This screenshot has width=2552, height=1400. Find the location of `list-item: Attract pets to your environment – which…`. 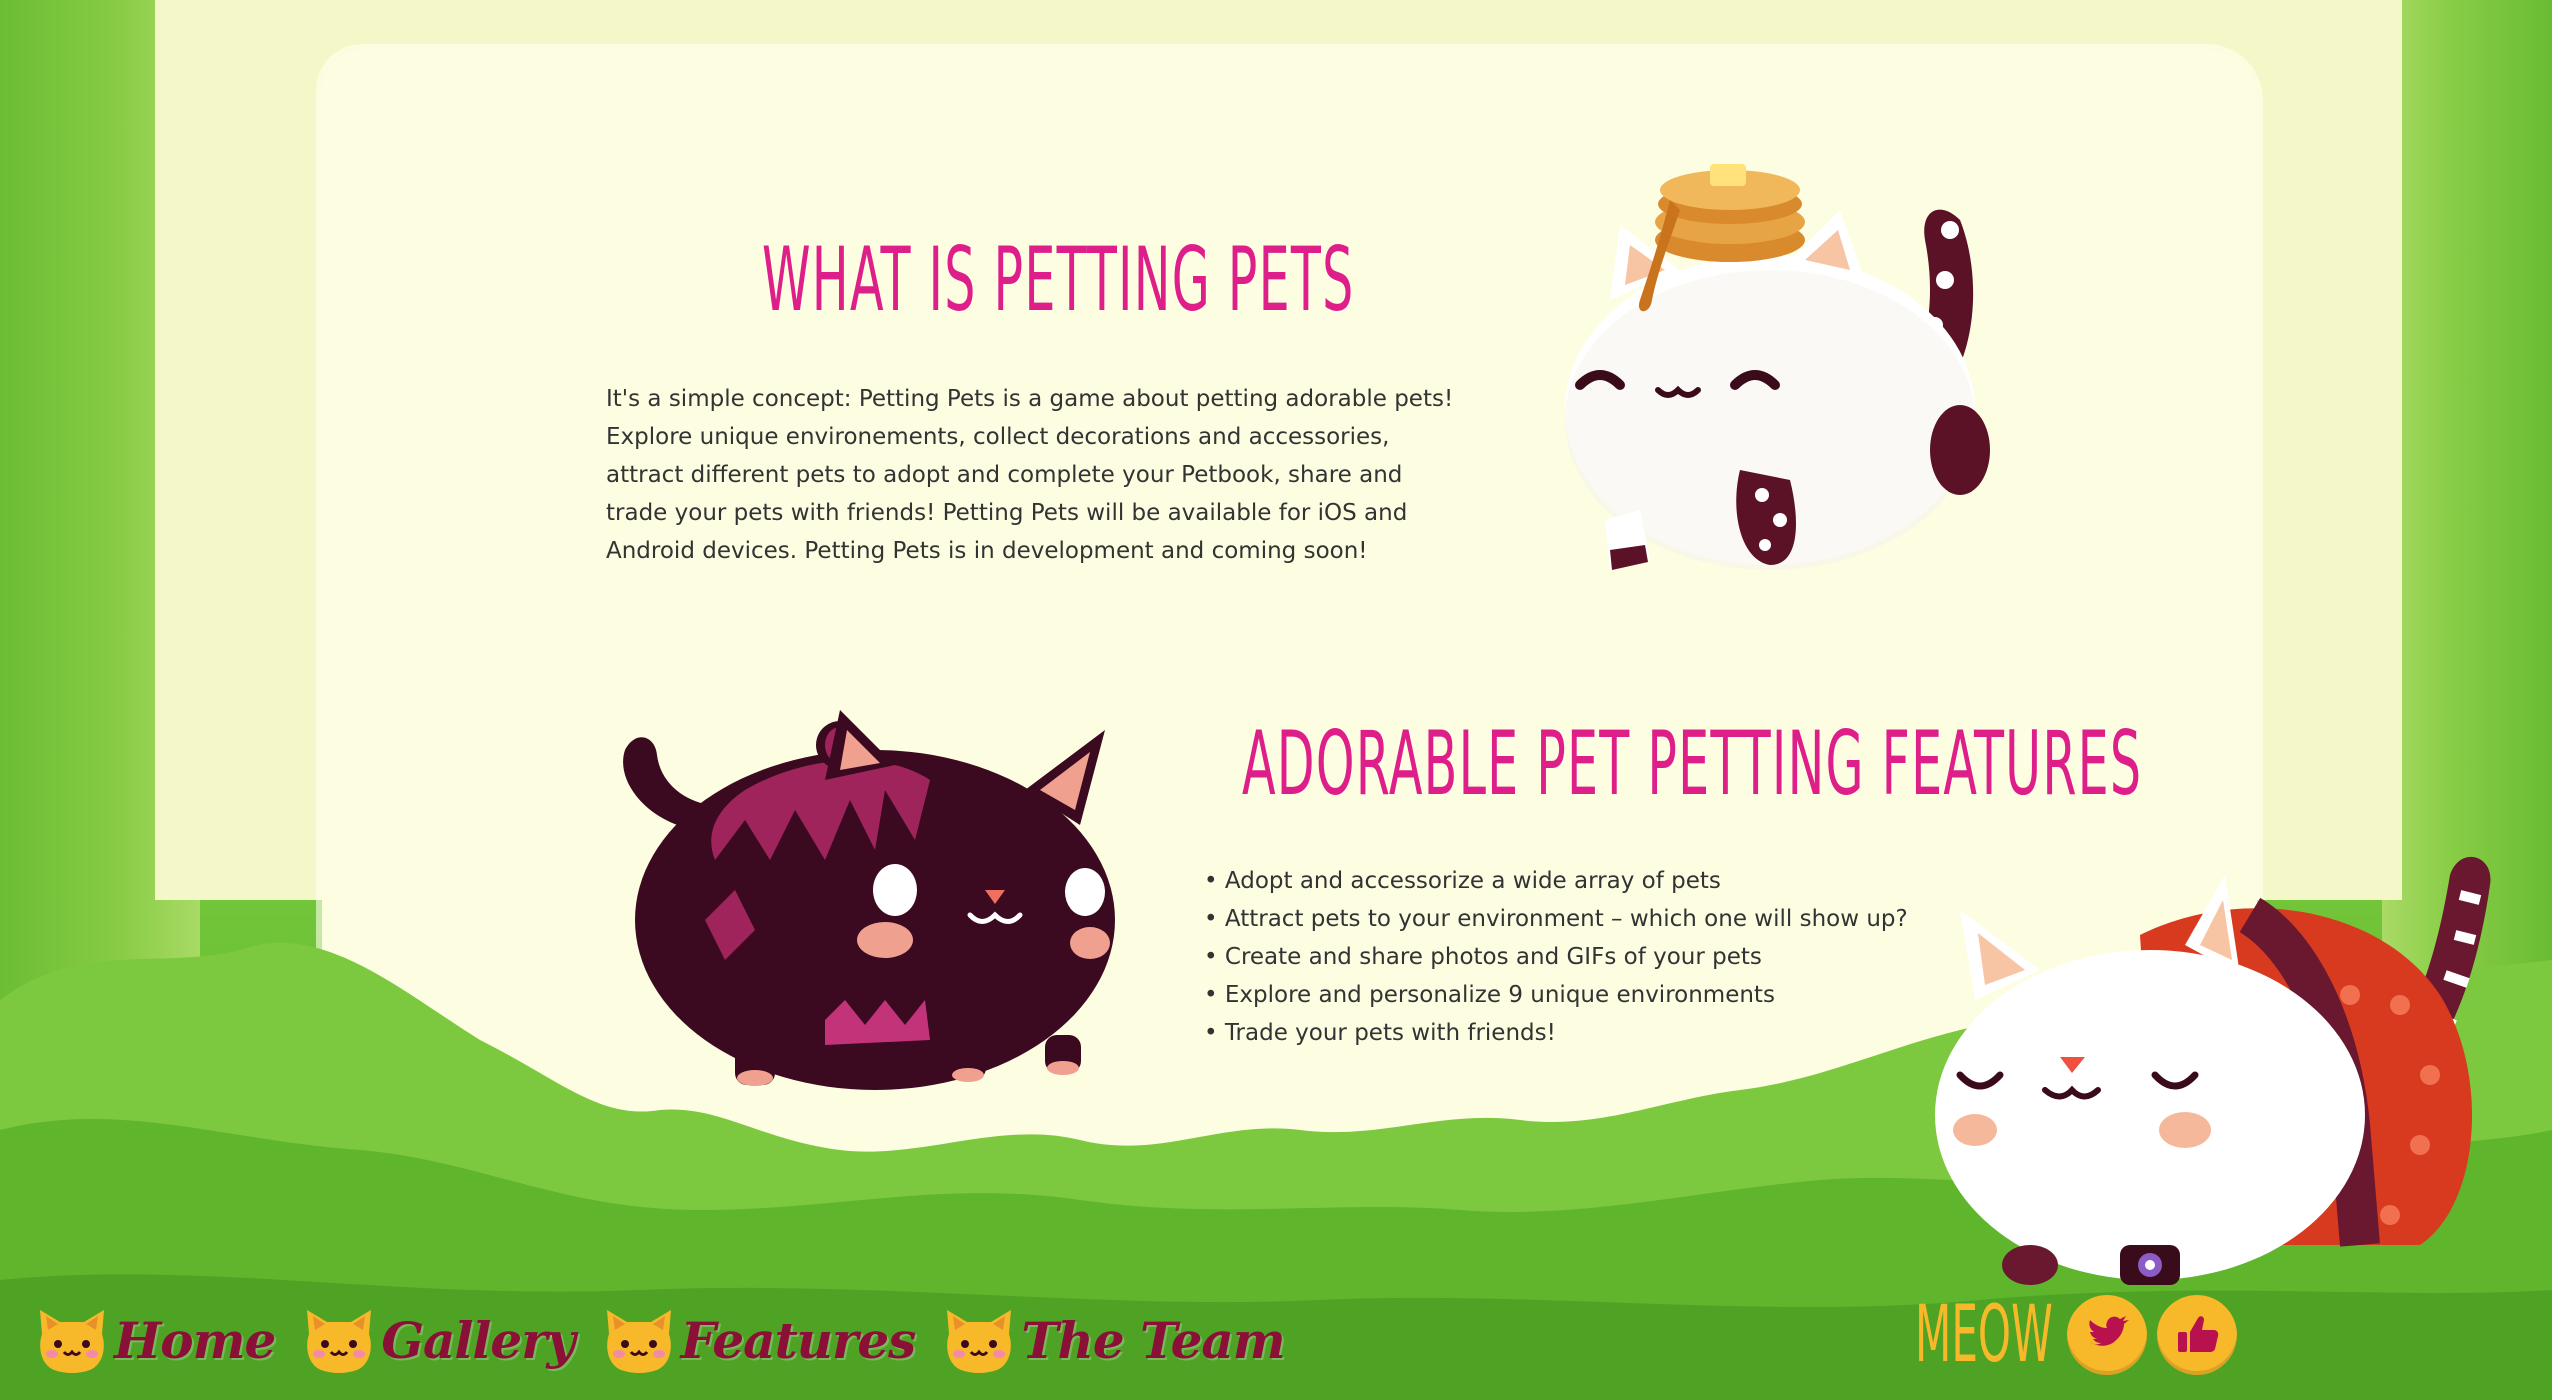

list-item: Attract pets to your environment – which… is located at coordinates (1556, 919).